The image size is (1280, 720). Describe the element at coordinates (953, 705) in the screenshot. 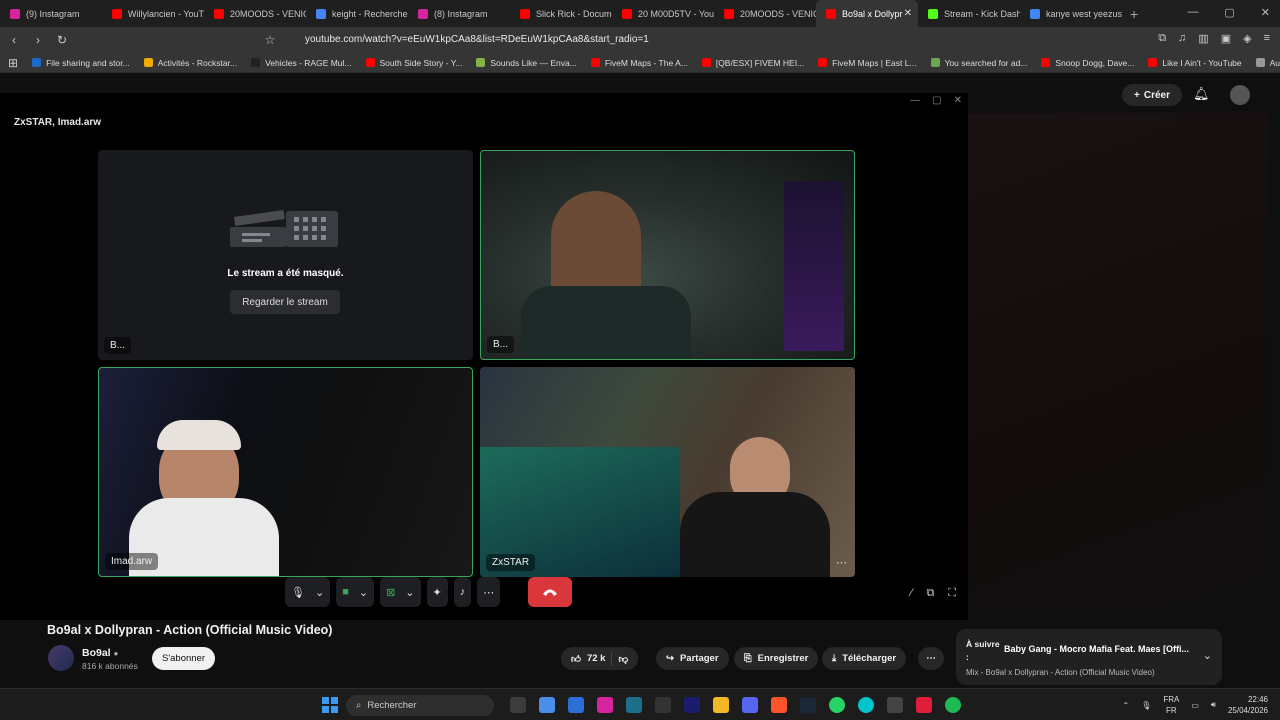

I see `spotify-icon` at that location.